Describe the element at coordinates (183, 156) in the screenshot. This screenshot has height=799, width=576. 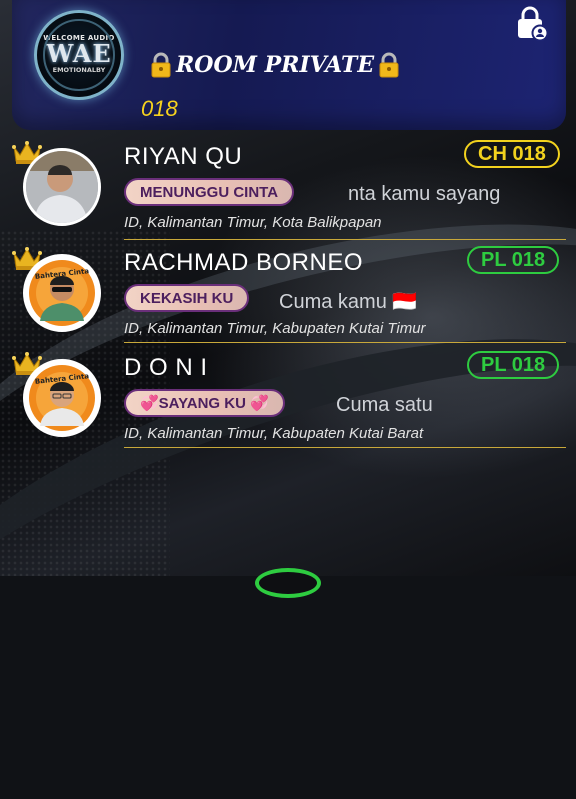
I see `user-name: RIYAN QU` at that location.